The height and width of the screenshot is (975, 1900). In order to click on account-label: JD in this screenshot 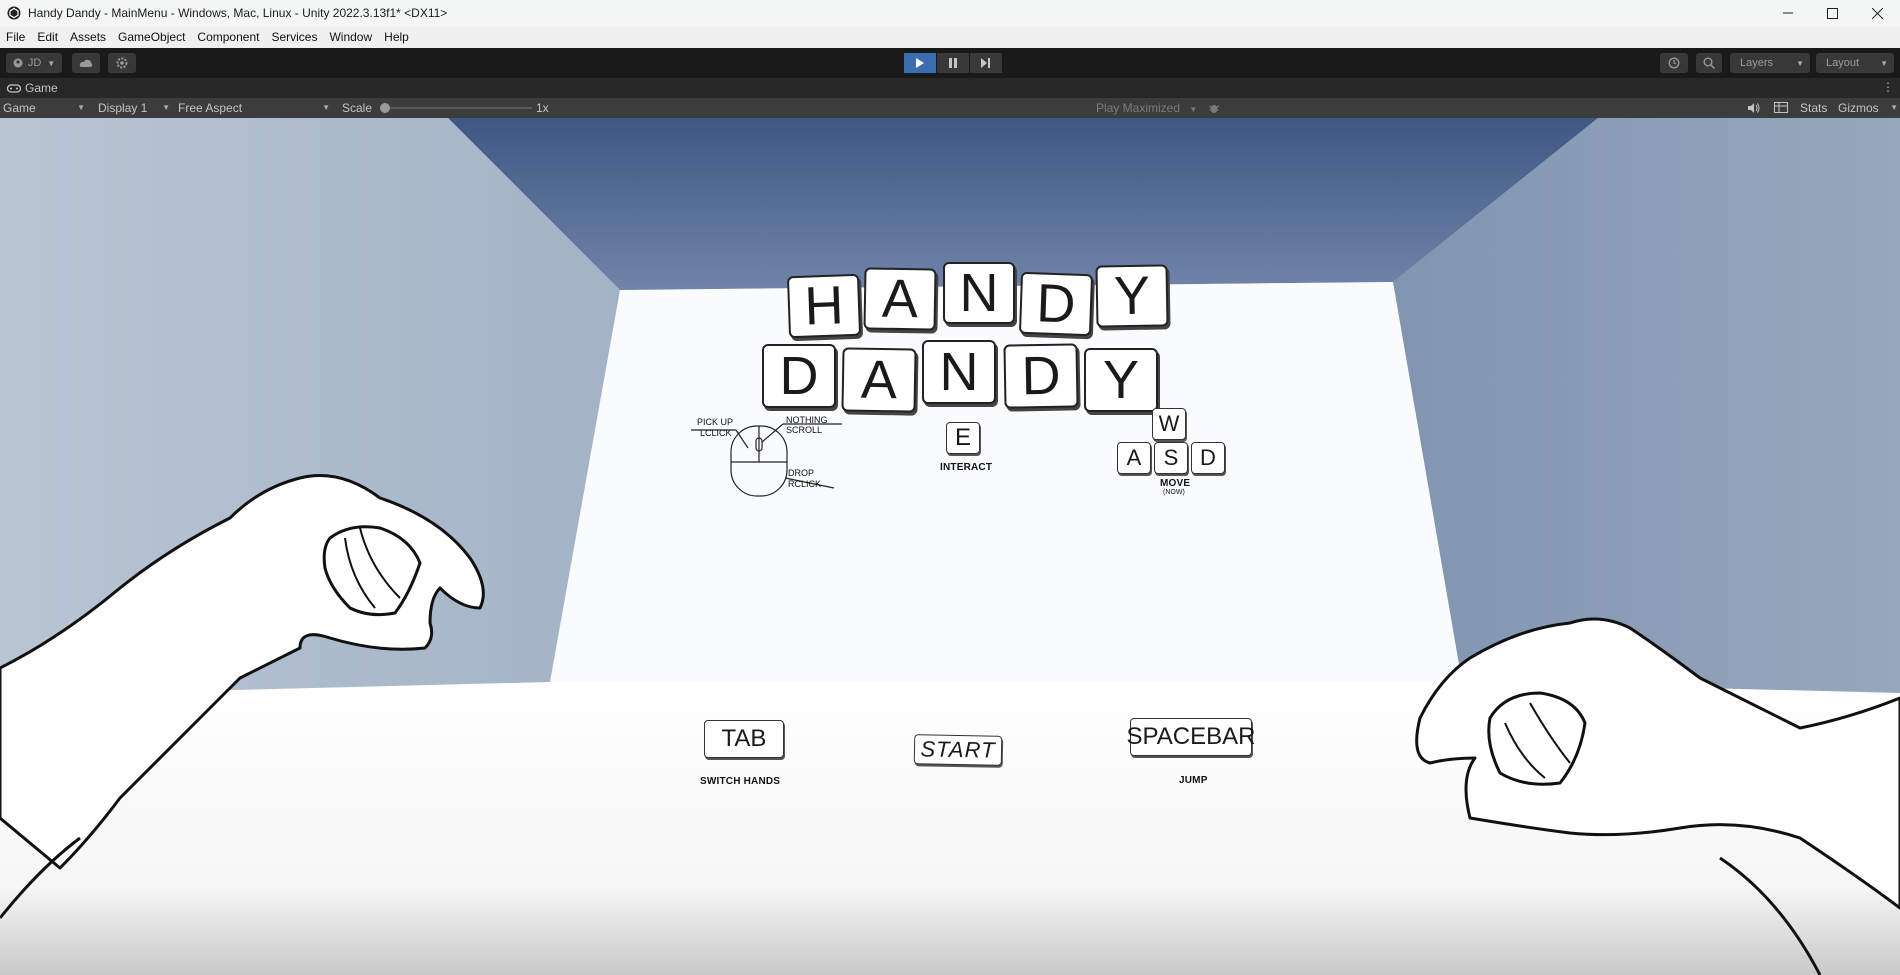, I will do `click(34, 63)`.